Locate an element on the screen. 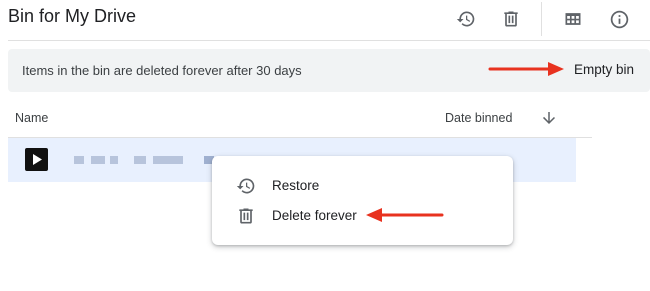  menu-item-restore: Restore is located at coordinates (362, 186).